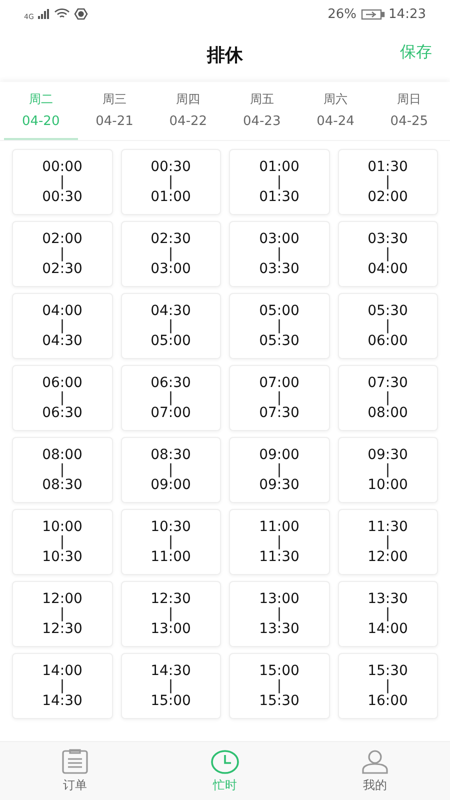 The width and height of the screenshot is (450, 800). What do you see at coordinates (279, 326) in the screenshot?
I see `time-slot: 05:00 | 05:30` at bounding box center [279, 326].